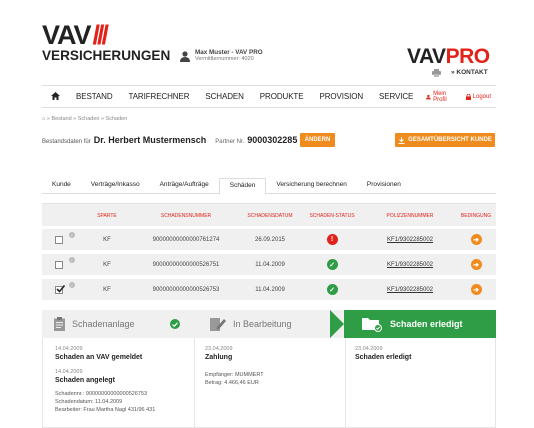  Describe the element at coordinates (420, 324) in the screenshot. I see `step-schaden-erledigt: Schaden erledigt` at that location.